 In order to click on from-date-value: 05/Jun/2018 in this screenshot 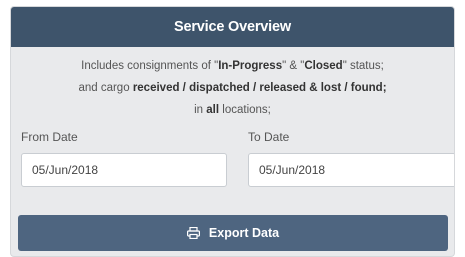, I will do `click(65, 170)`.